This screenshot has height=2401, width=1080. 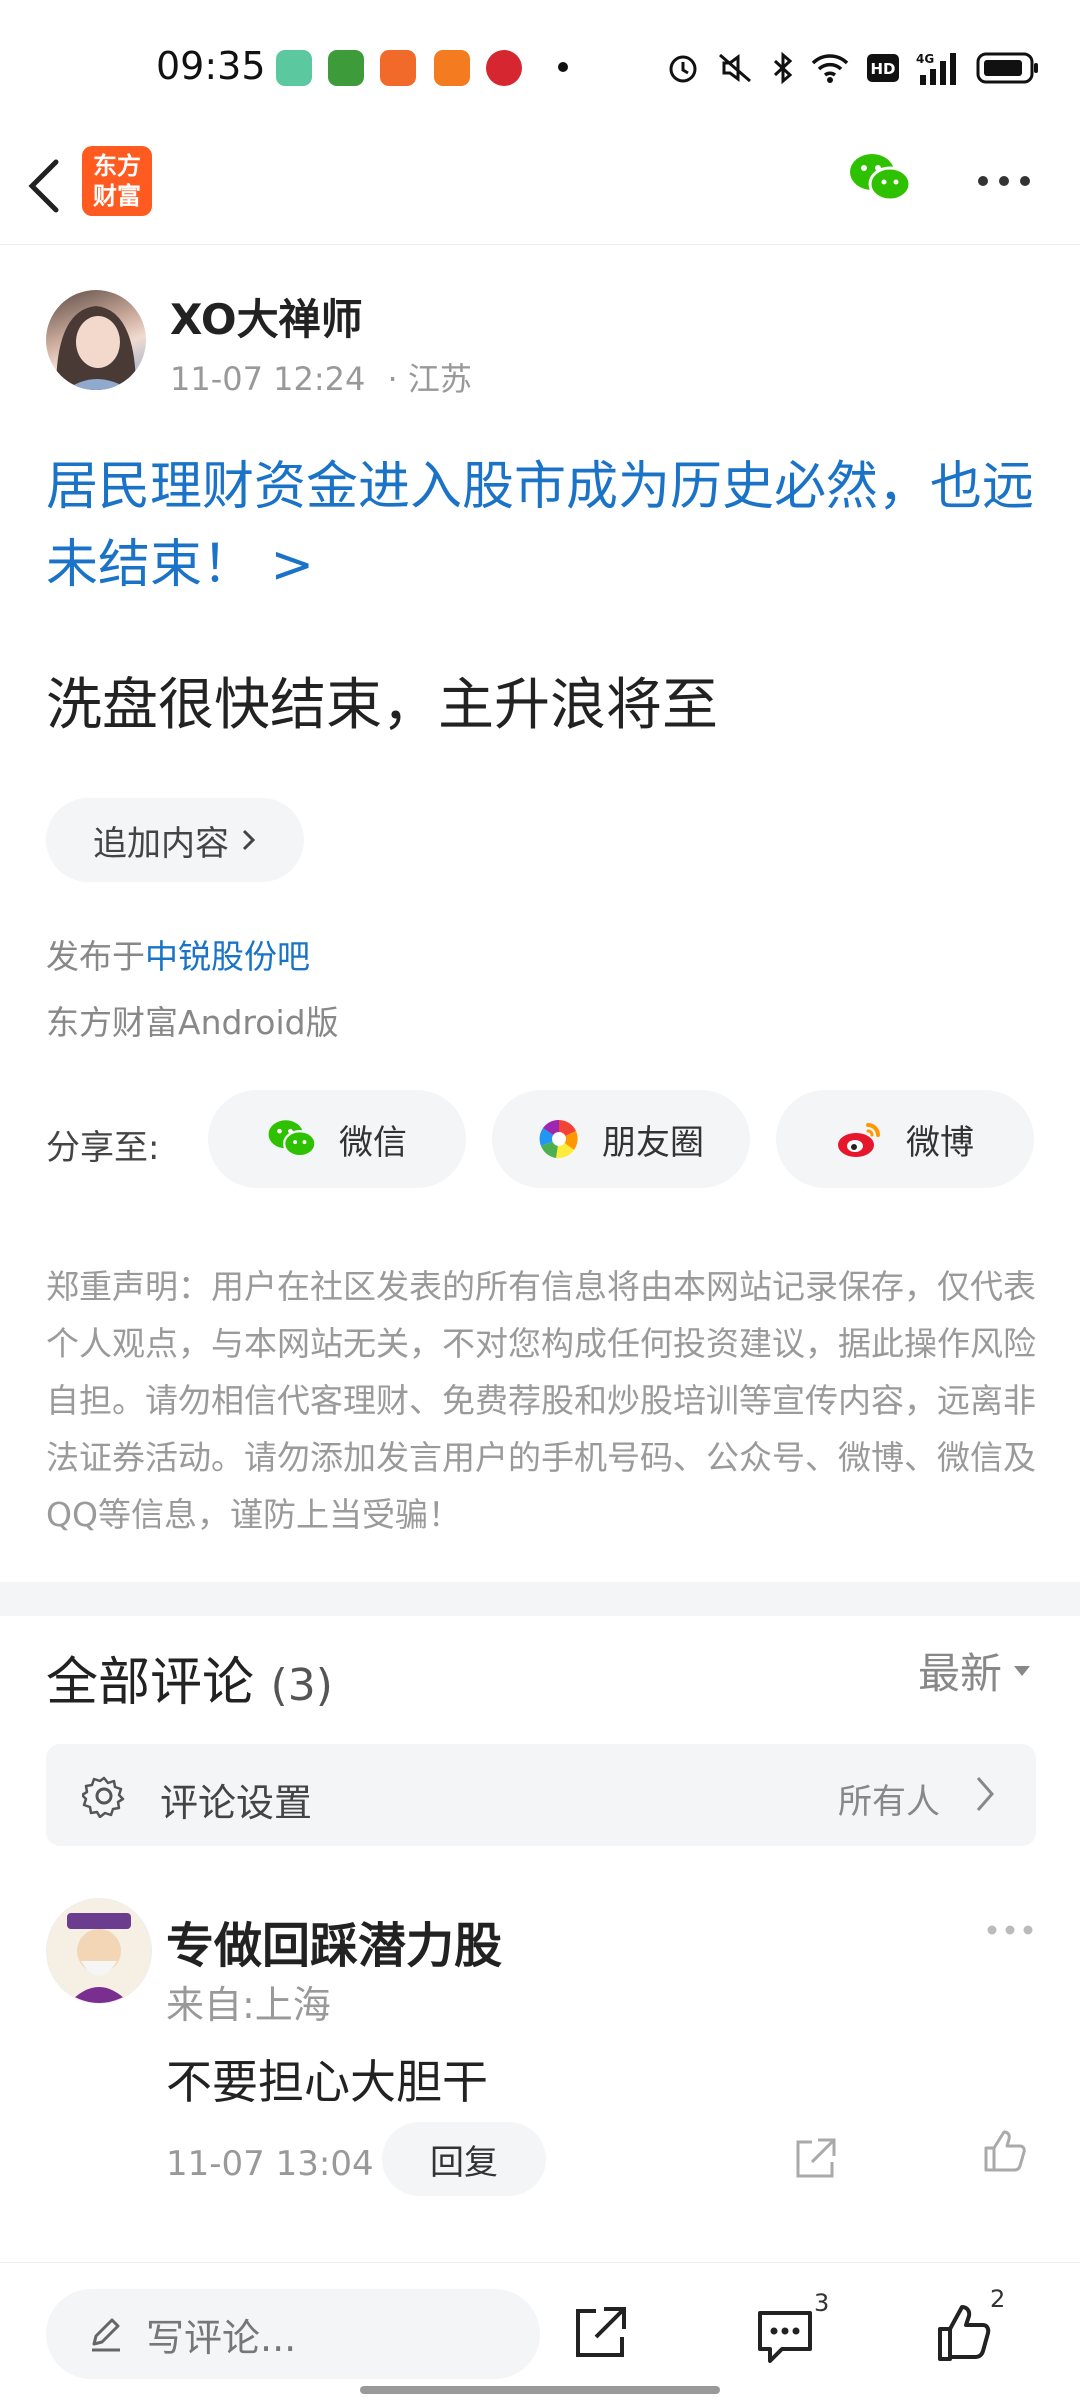 I want to click on topic-link: 居民理财资金进入股市成为历史必然，也远未结束！ >, so click(x=546, y=526).